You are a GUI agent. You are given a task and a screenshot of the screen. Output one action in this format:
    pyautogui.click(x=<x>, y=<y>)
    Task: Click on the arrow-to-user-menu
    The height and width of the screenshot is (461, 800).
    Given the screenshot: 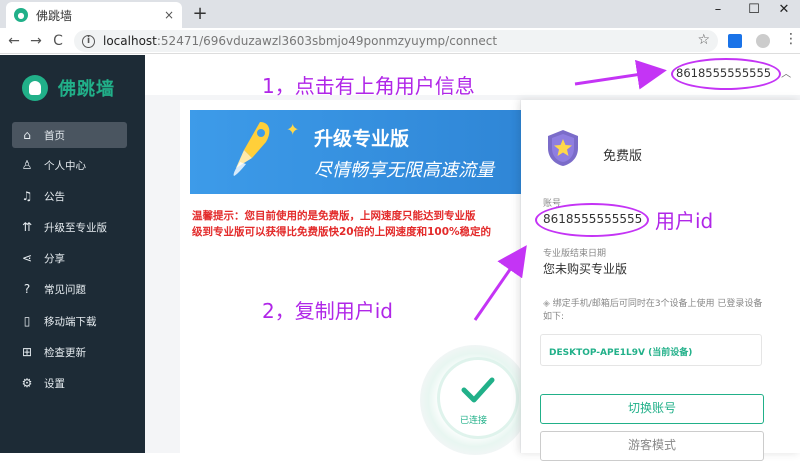 What is the action you would take?
    pyautogui.click(x=620, y=74)
    